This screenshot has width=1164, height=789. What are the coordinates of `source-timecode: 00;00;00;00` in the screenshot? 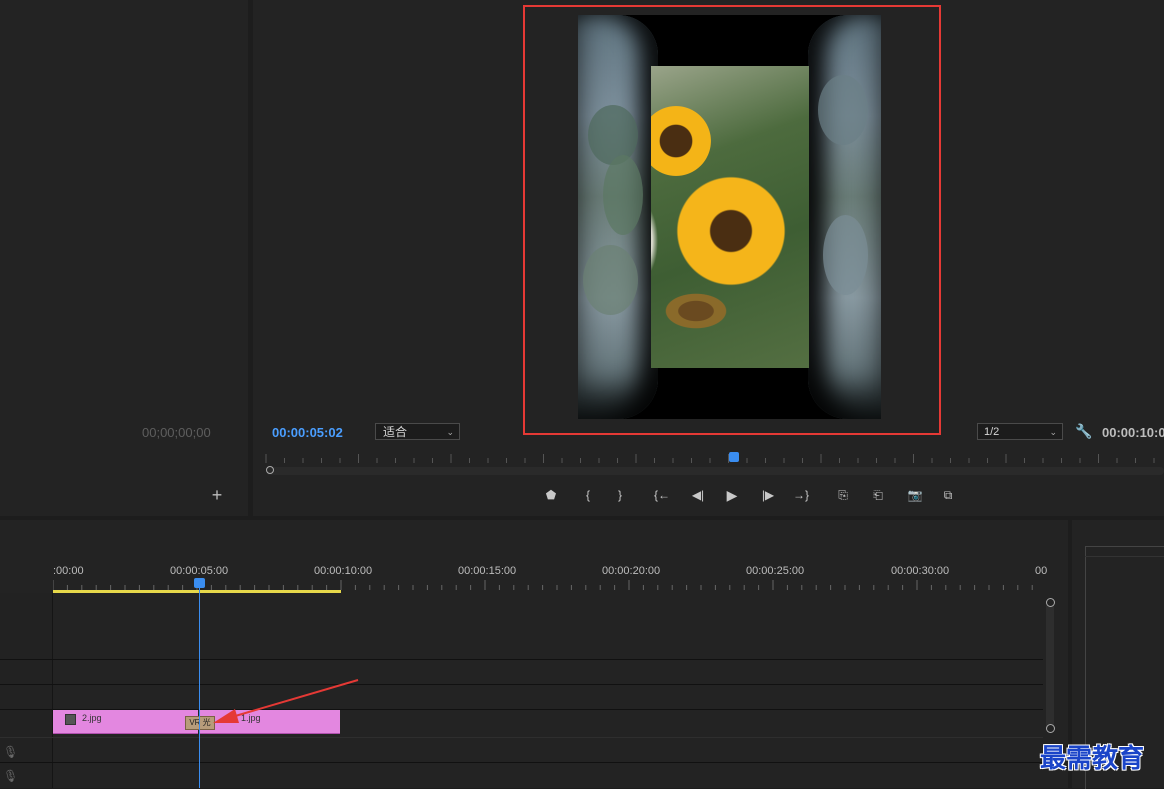 It's located at (176, 432).